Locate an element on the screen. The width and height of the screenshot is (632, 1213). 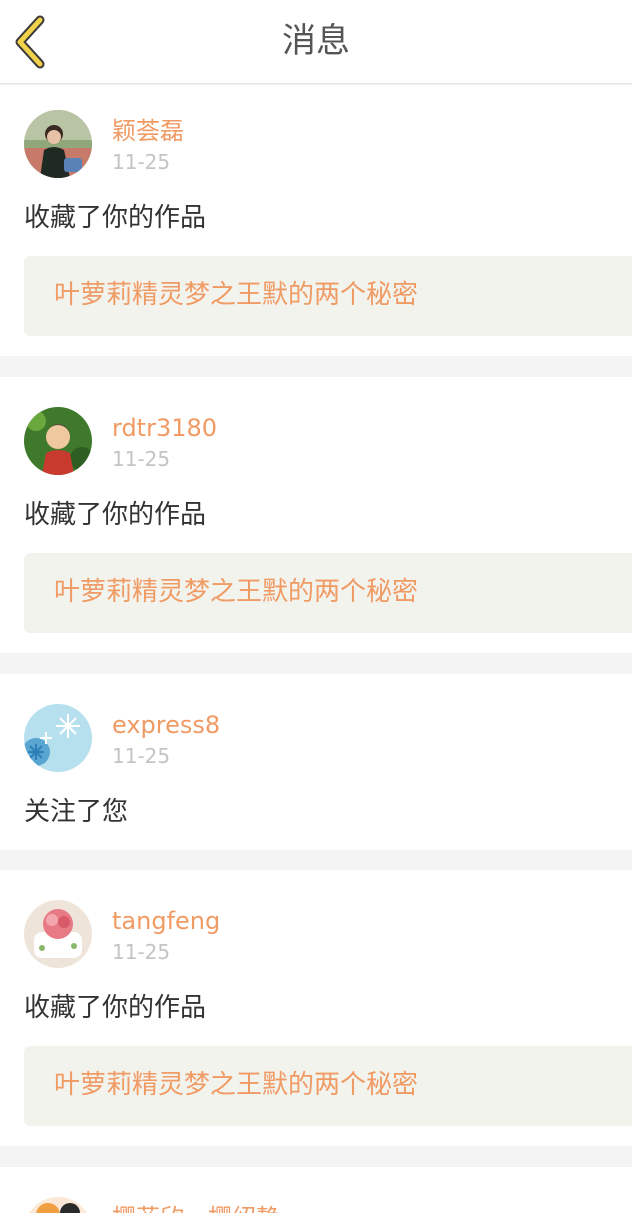
cake-avatar is located at coordinates (58, 934).